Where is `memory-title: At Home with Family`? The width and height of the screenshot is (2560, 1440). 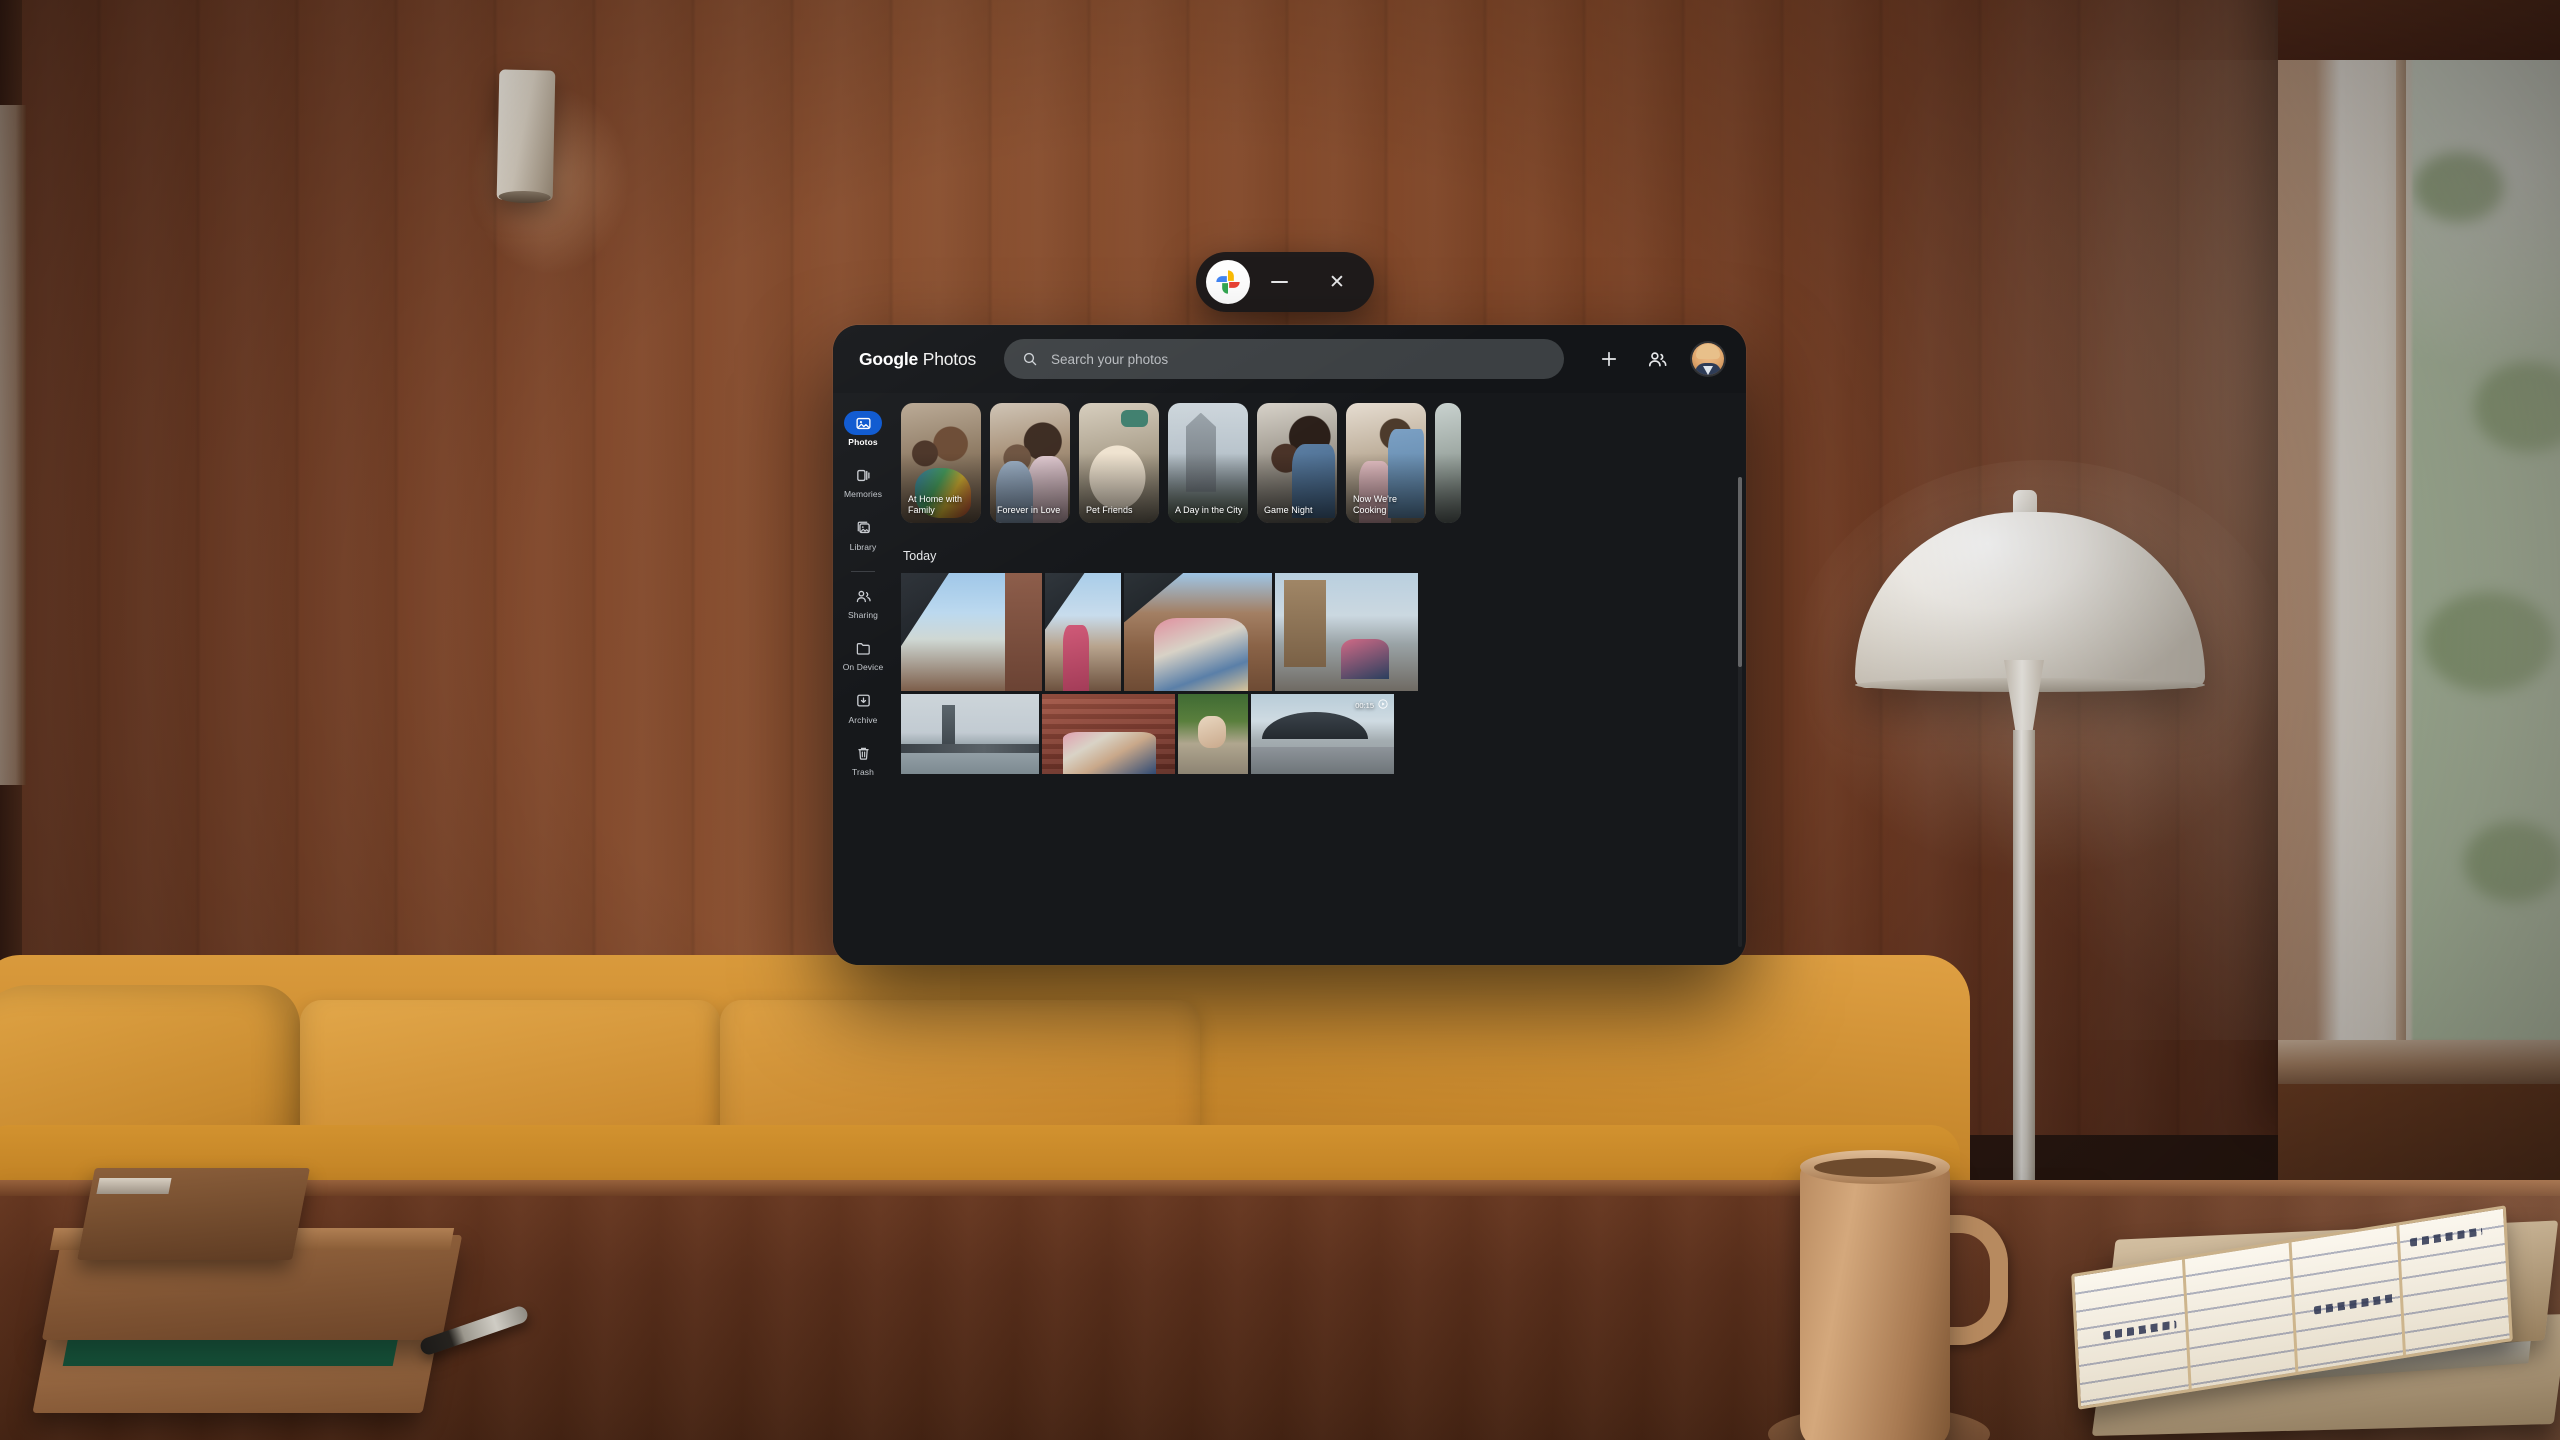
memory-title: At Home with Family is located at coordinates (935, 505).